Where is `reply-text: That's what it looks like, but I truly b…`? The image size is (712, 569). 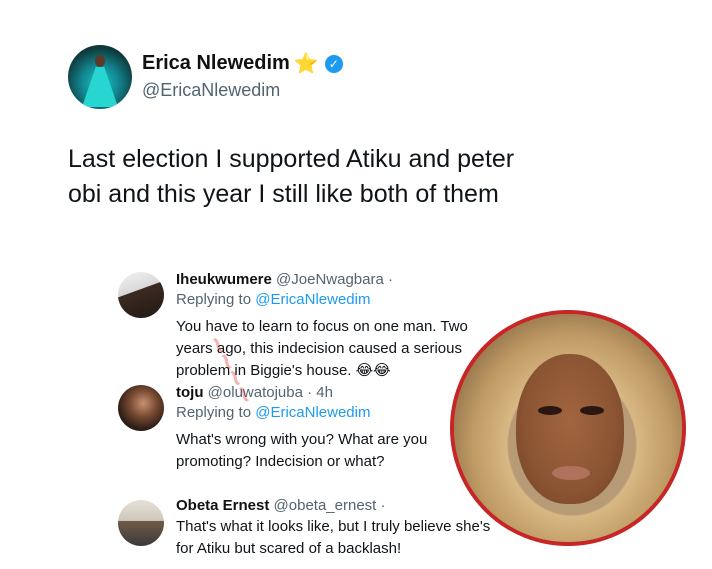
reply-text: That's what it looks like, but I truly b… is located at coordinates (333, 537).